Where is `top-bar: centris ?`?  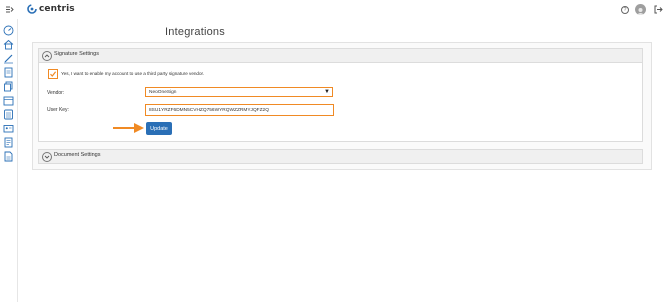 top-bar: centris ? is located at coordinates (335, 9).